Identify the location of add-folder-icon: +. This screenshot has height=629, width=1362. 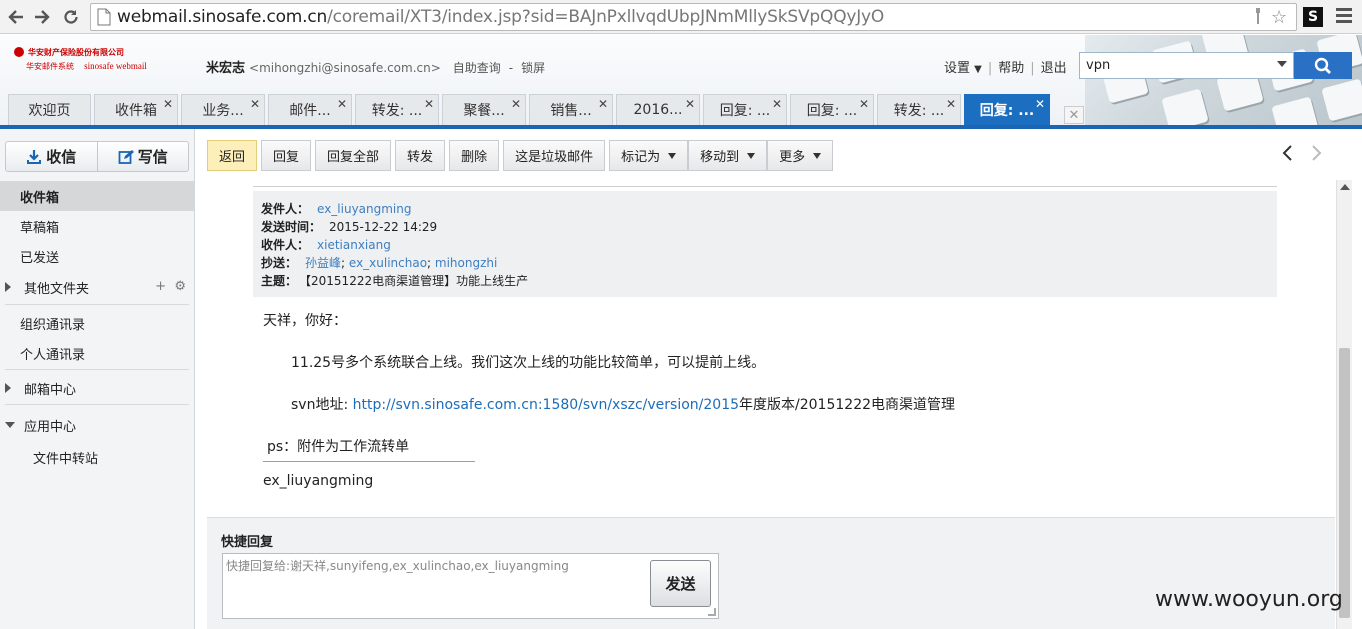
(160, 286).